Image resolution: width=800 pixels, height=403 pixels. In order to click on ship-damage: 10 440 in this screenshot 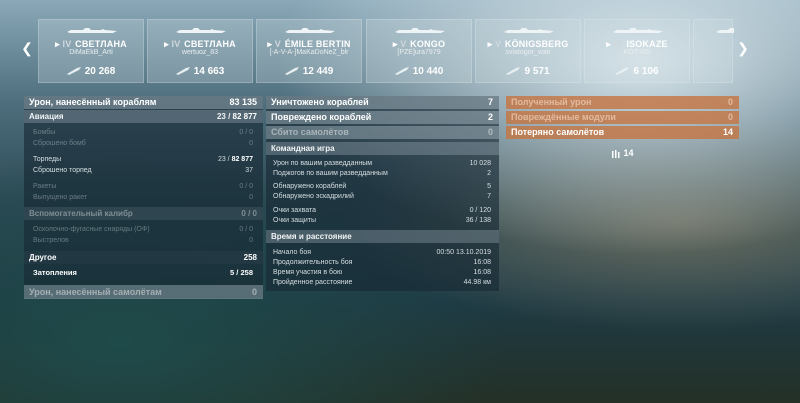, I will do `click(419, 71)`.